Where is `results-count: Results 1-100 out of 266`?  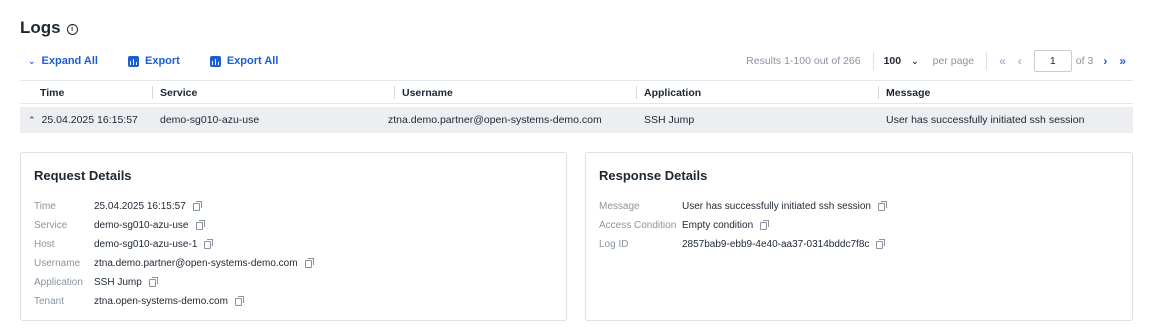
results-count: Results 1-100 out of 266 is located at coordinates (803, 61).